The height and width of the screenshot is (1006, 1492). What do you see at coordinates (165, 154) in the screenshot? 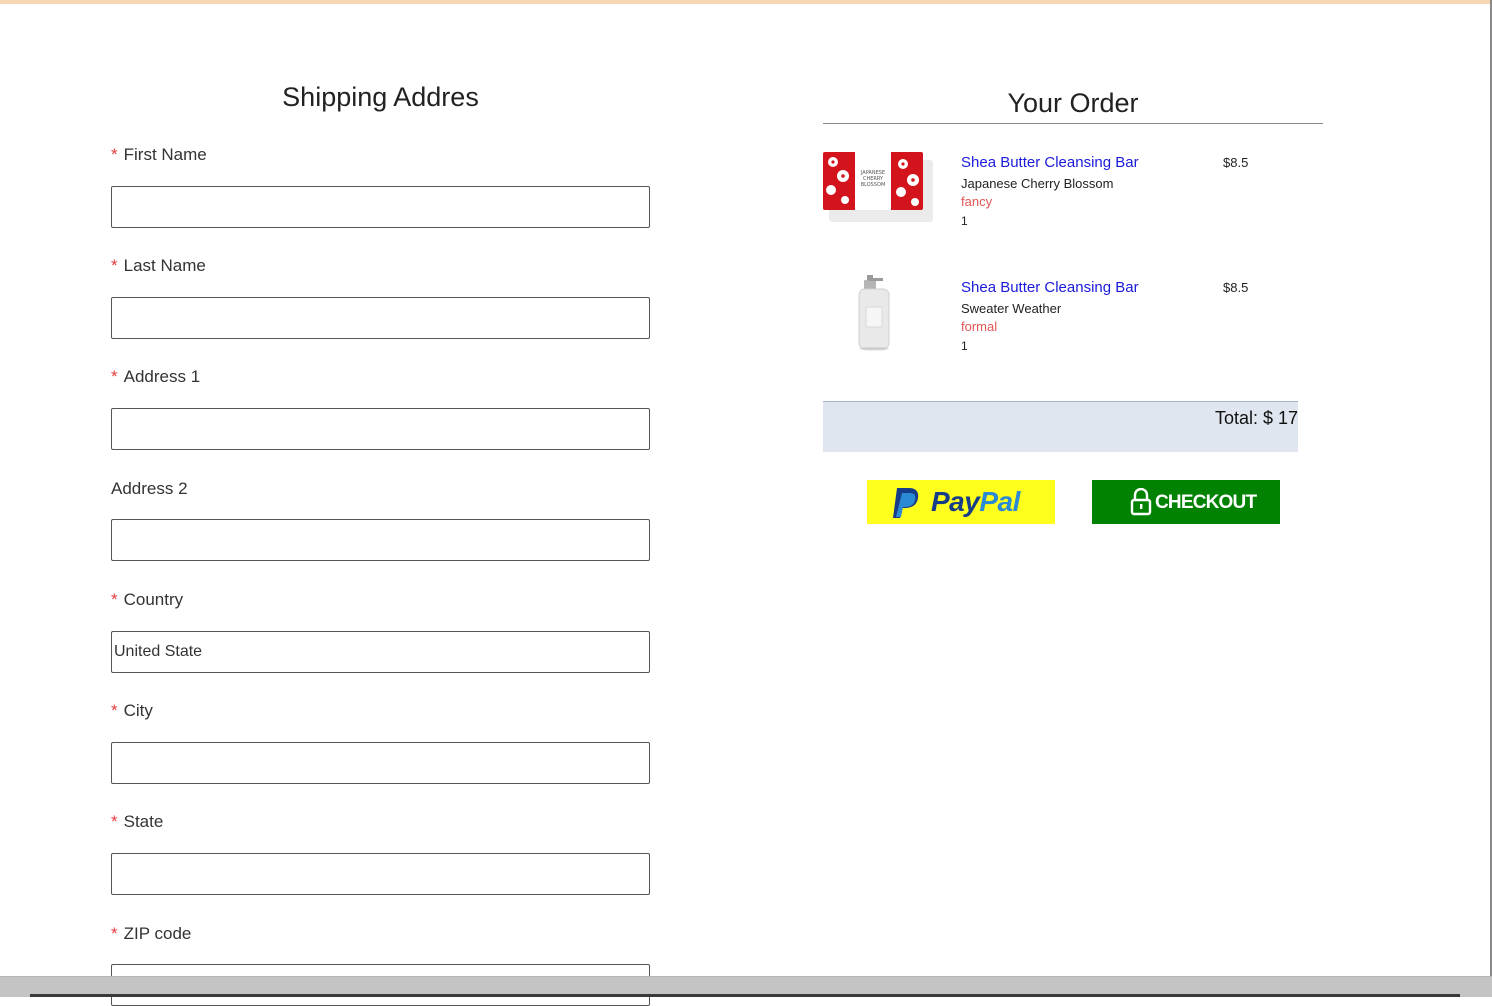
I see `first-name-label-text: First Name` at bounding box center [165, 154].